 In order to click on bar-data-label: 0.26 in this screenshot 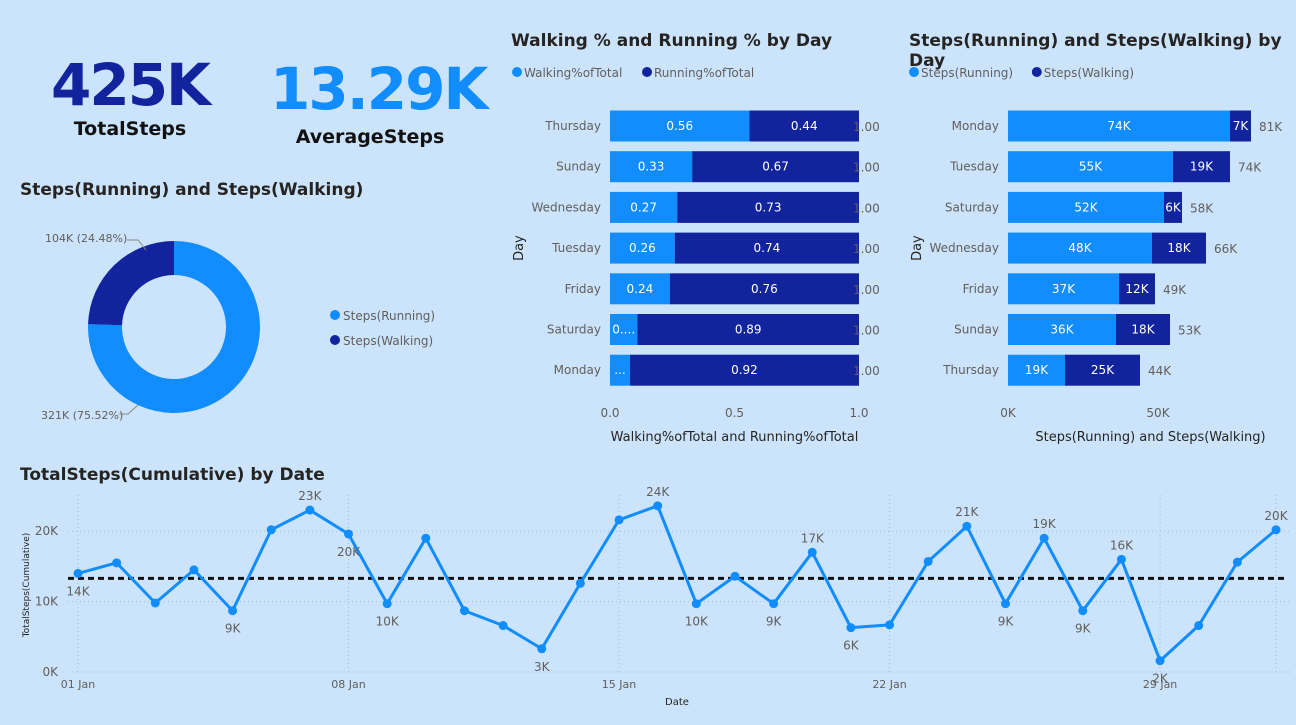, I will do `click(642, 248)`.